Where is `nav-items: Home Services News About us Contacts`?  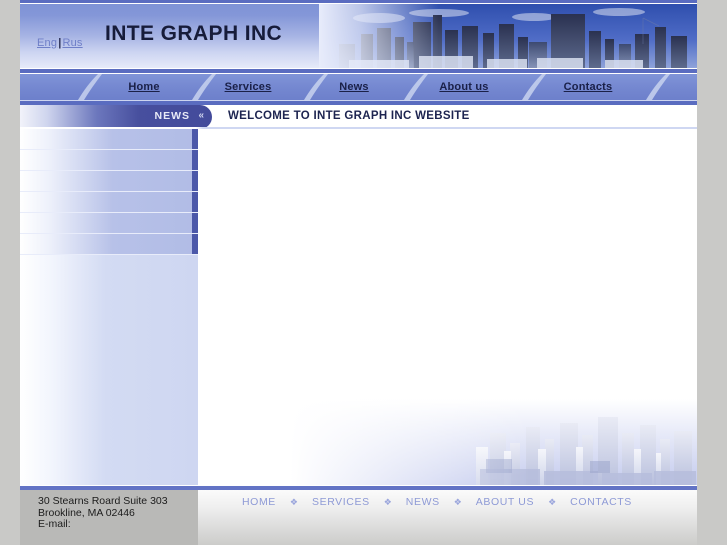 nav-items: Home Services News About us Contacts is located at coordinates (358, 87).